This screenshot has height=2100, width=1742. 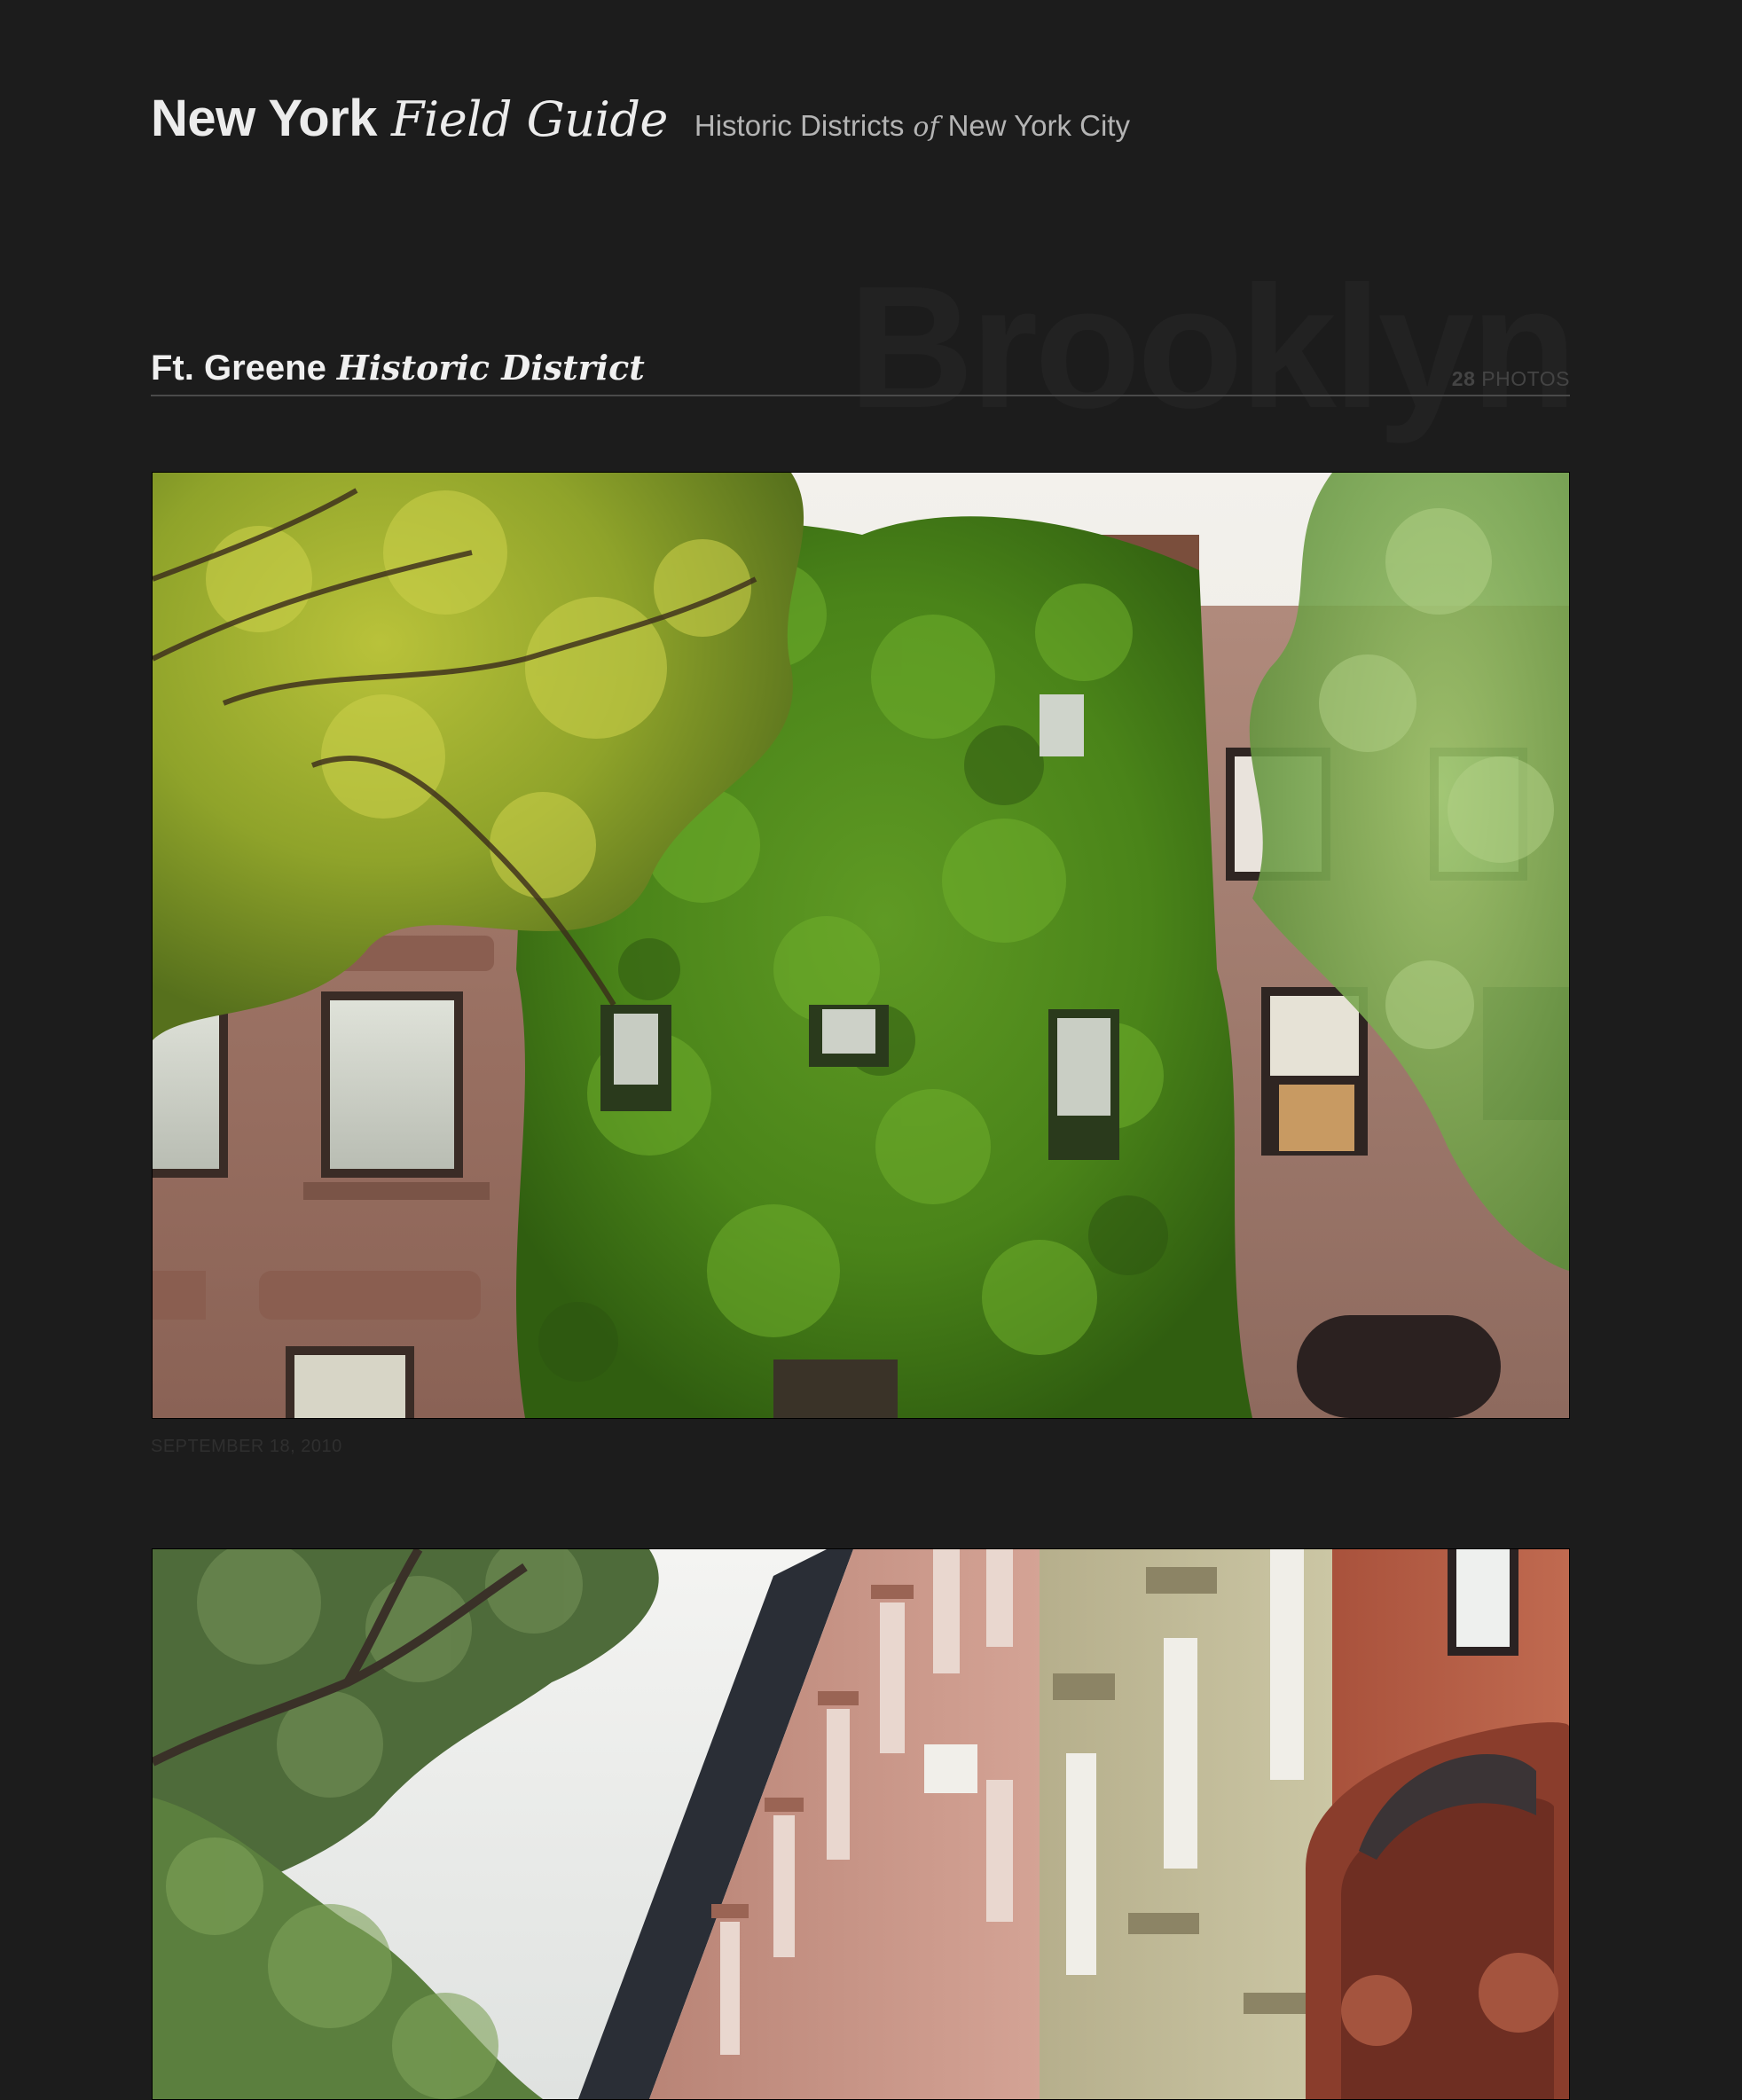 I want to click on photo-count-label: PHOTOS, so click(x=1526, y=378).